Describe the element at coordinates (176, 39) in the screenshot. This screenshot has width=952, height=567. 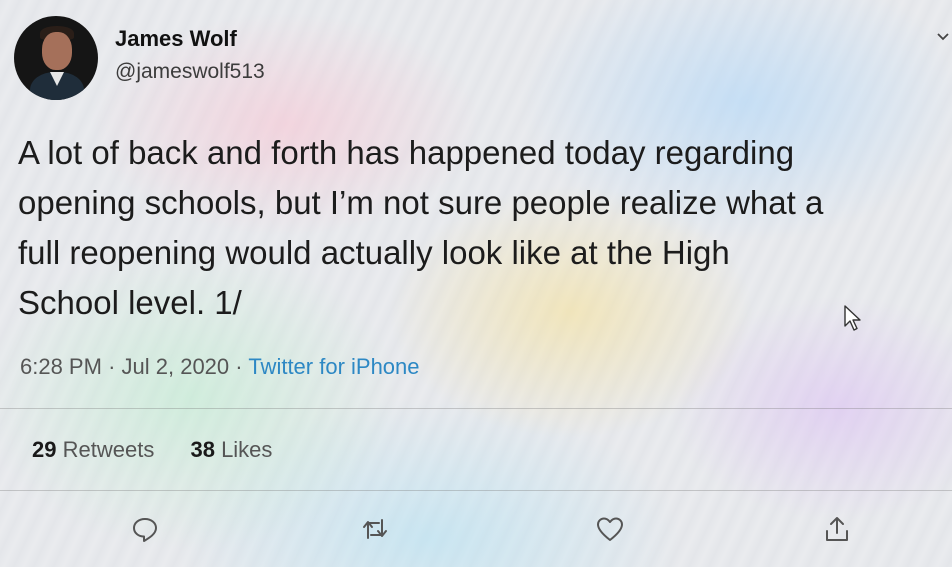
I see `author-name: James Wolf` at that location.